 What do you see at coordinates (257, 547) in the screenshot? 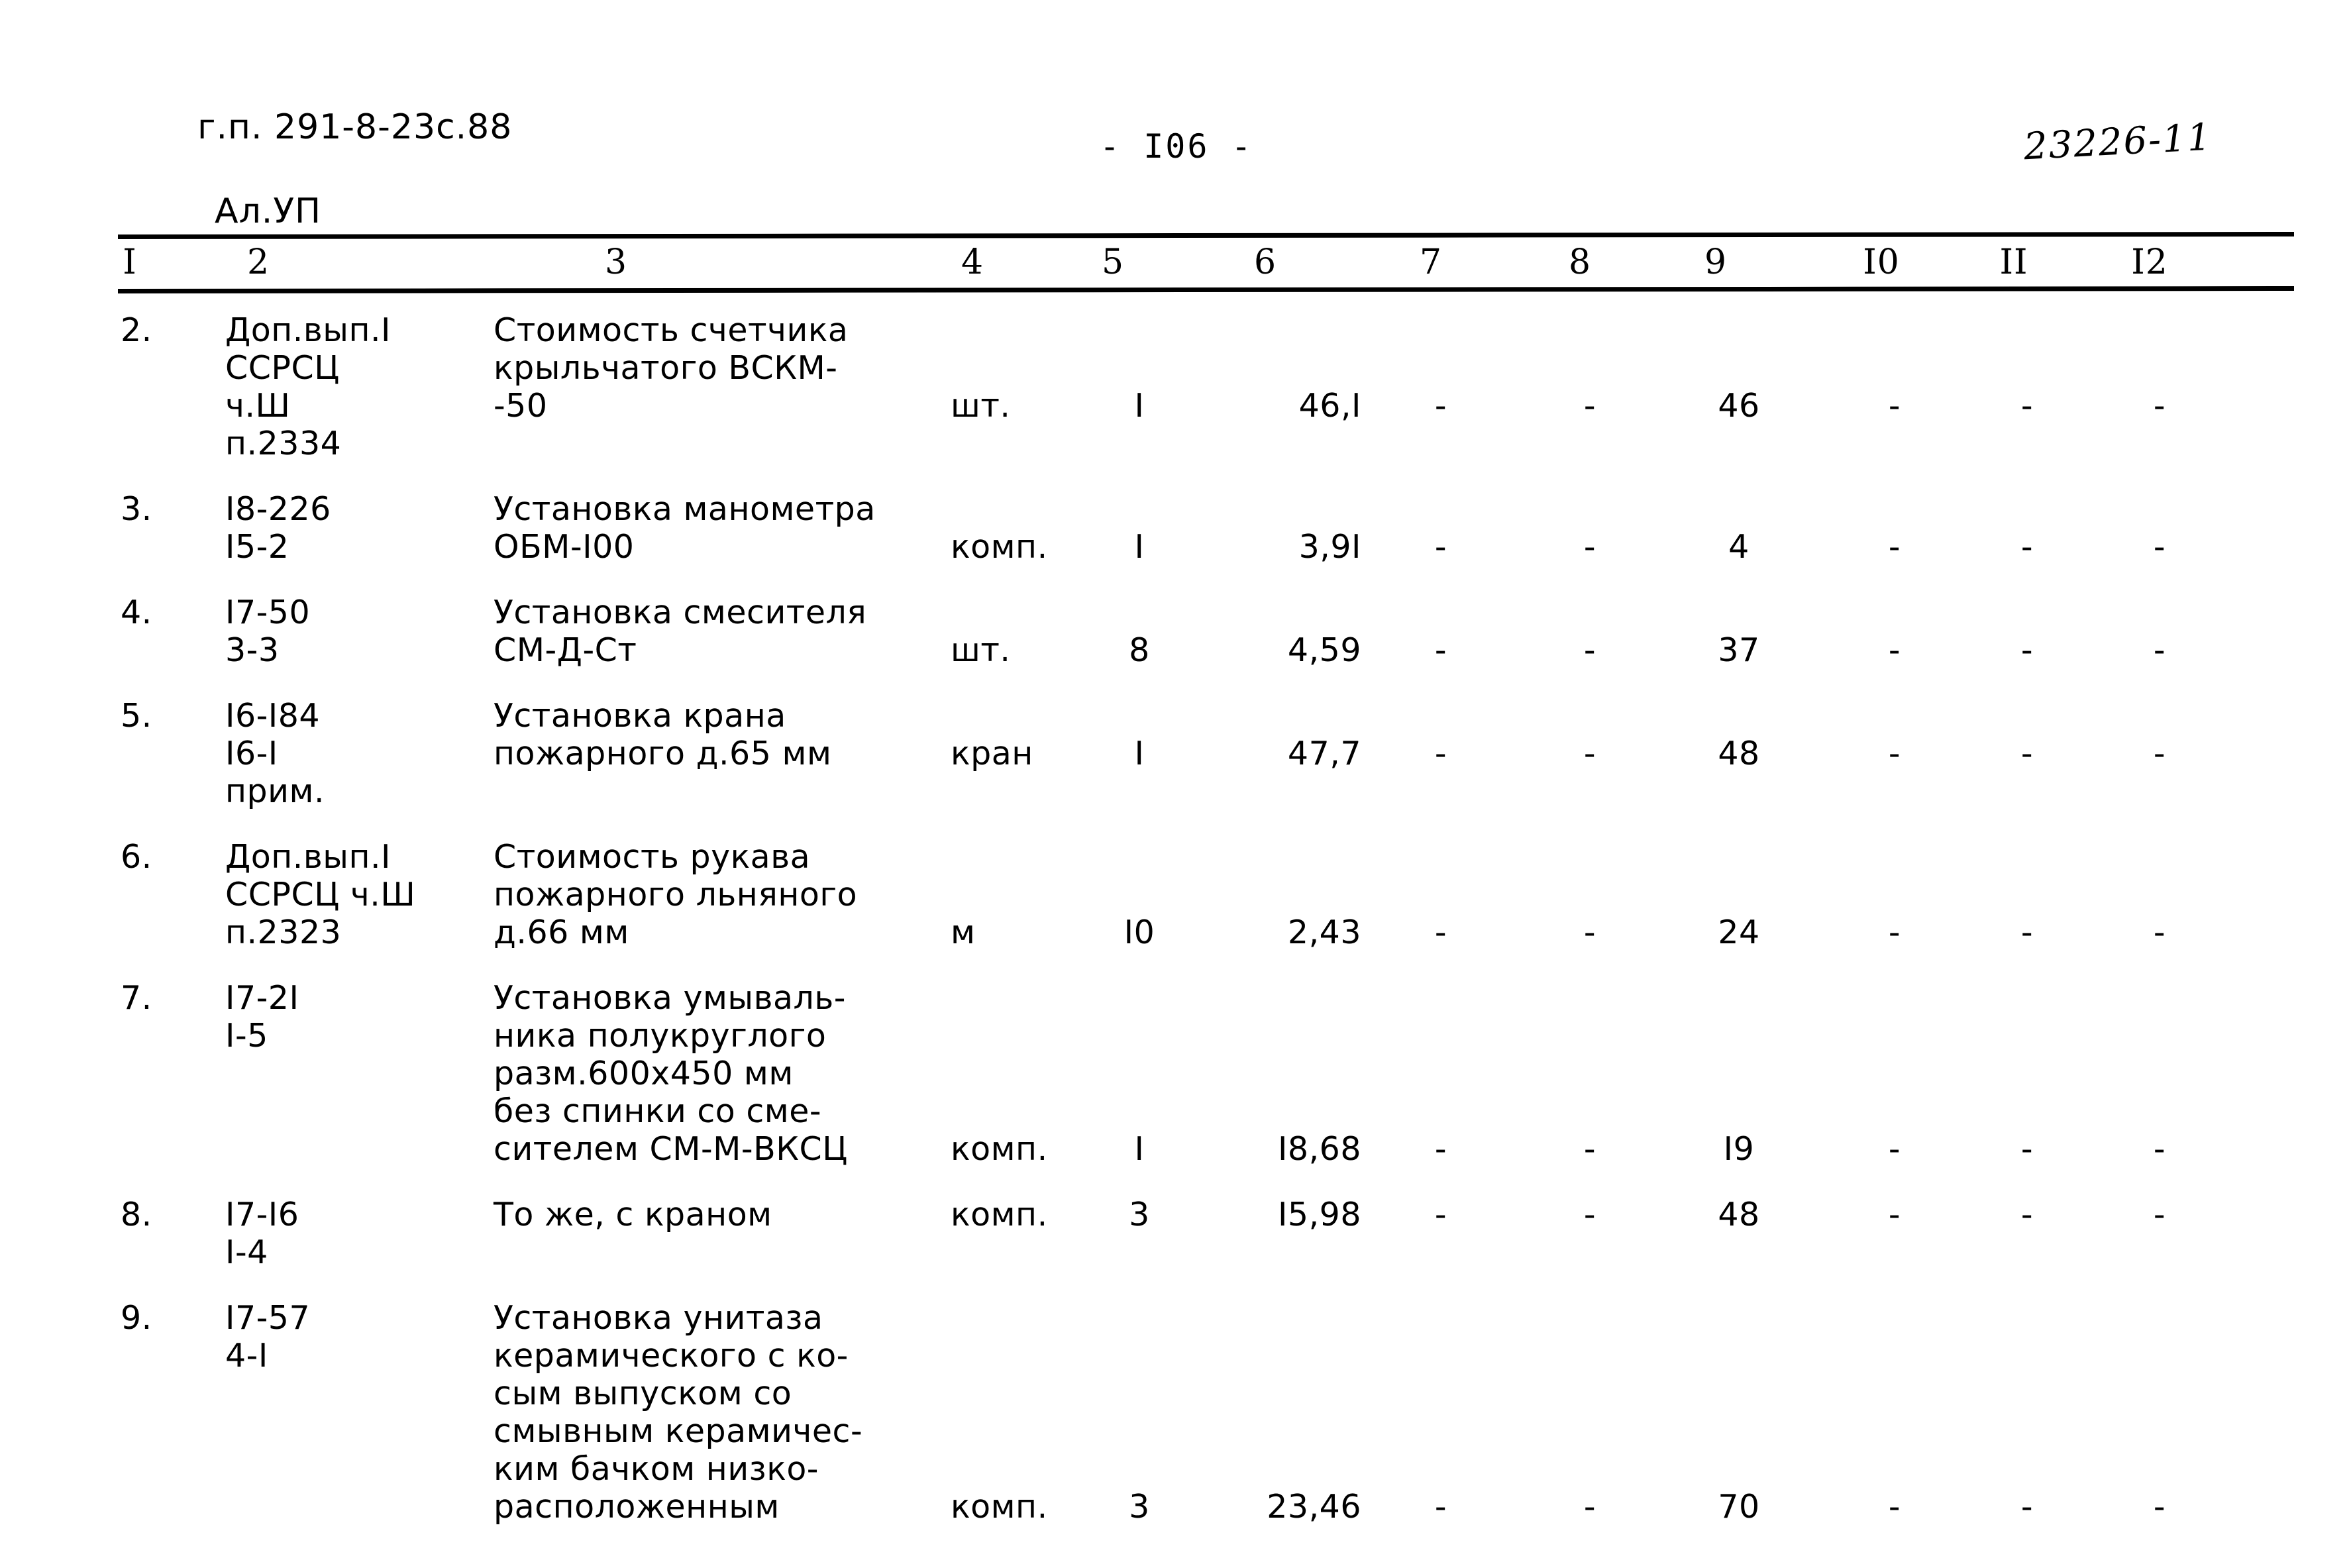
I see `row-code-line: I5-2` at bounding box center [257, 547].